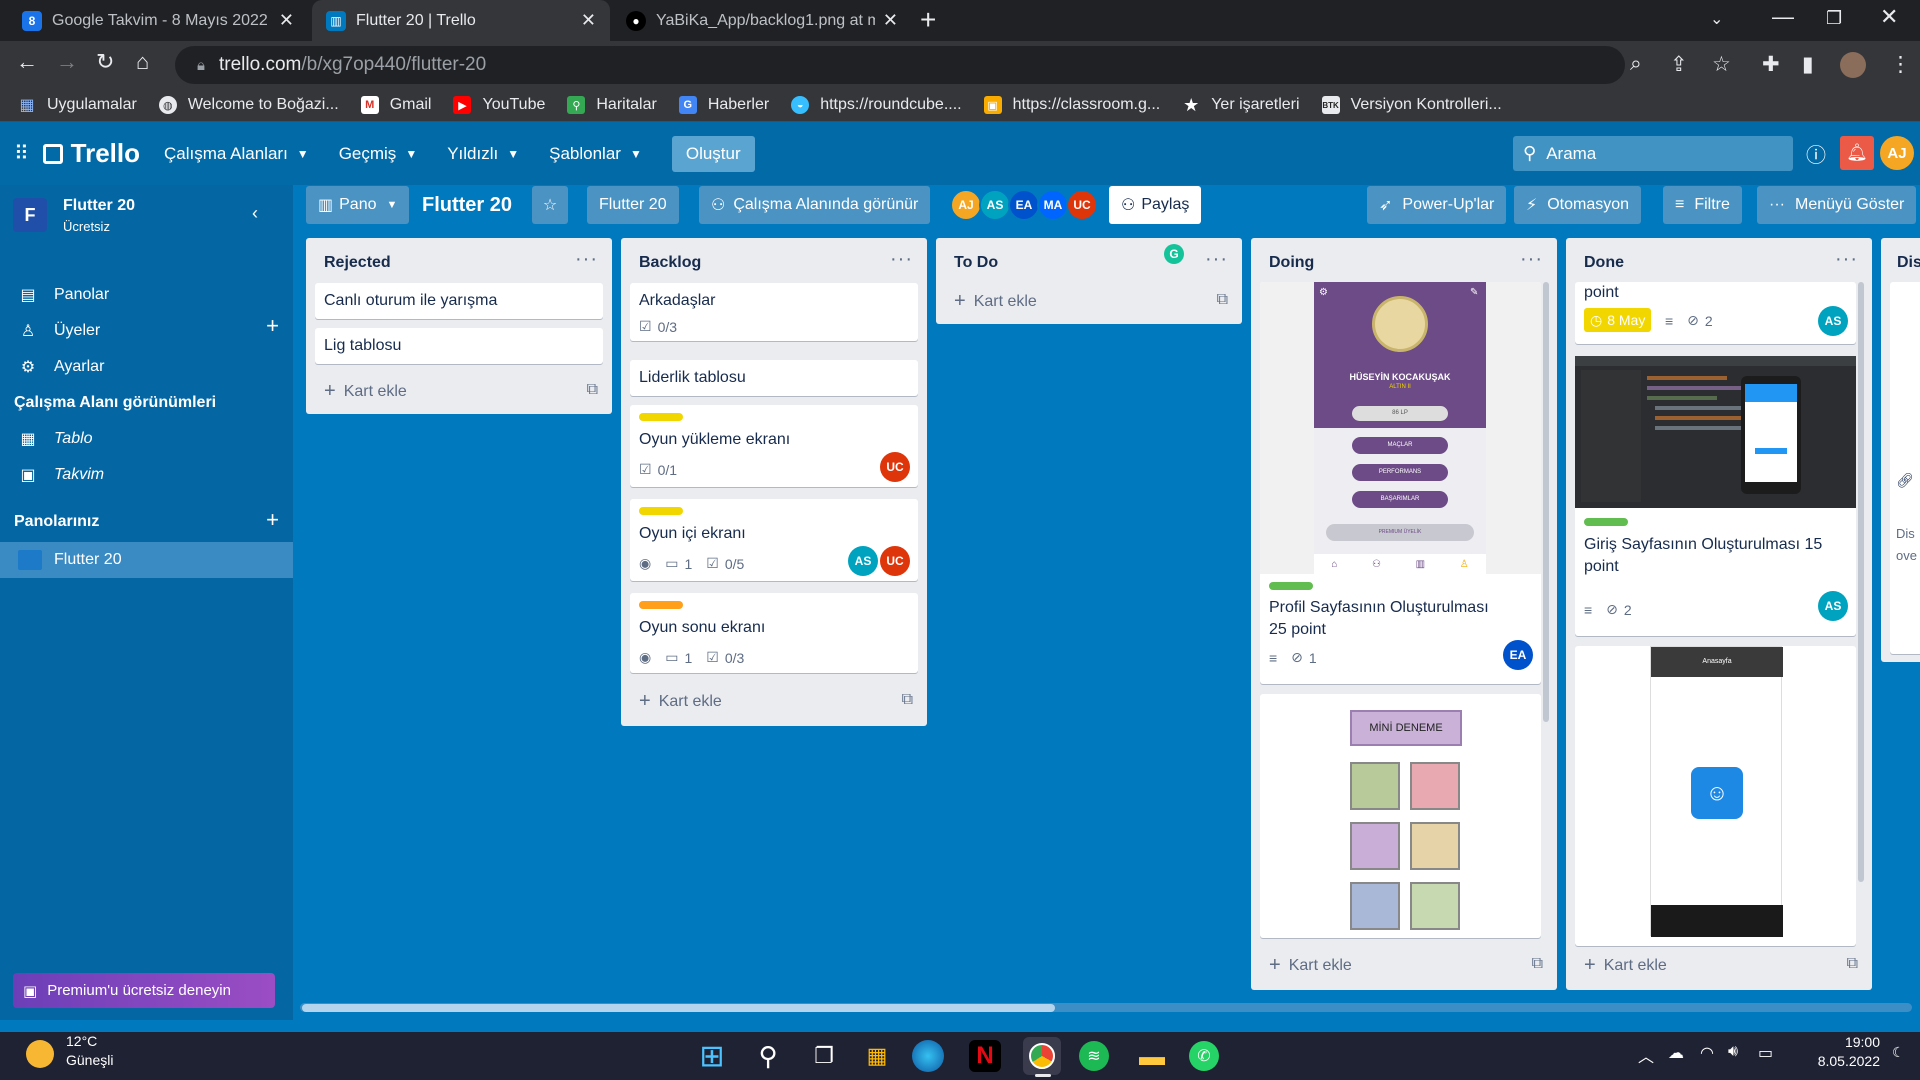  What do you see at coordinates (670, 263) in the screenshot?
I see `list-title: Backlog` at bounding box center [670, 263].